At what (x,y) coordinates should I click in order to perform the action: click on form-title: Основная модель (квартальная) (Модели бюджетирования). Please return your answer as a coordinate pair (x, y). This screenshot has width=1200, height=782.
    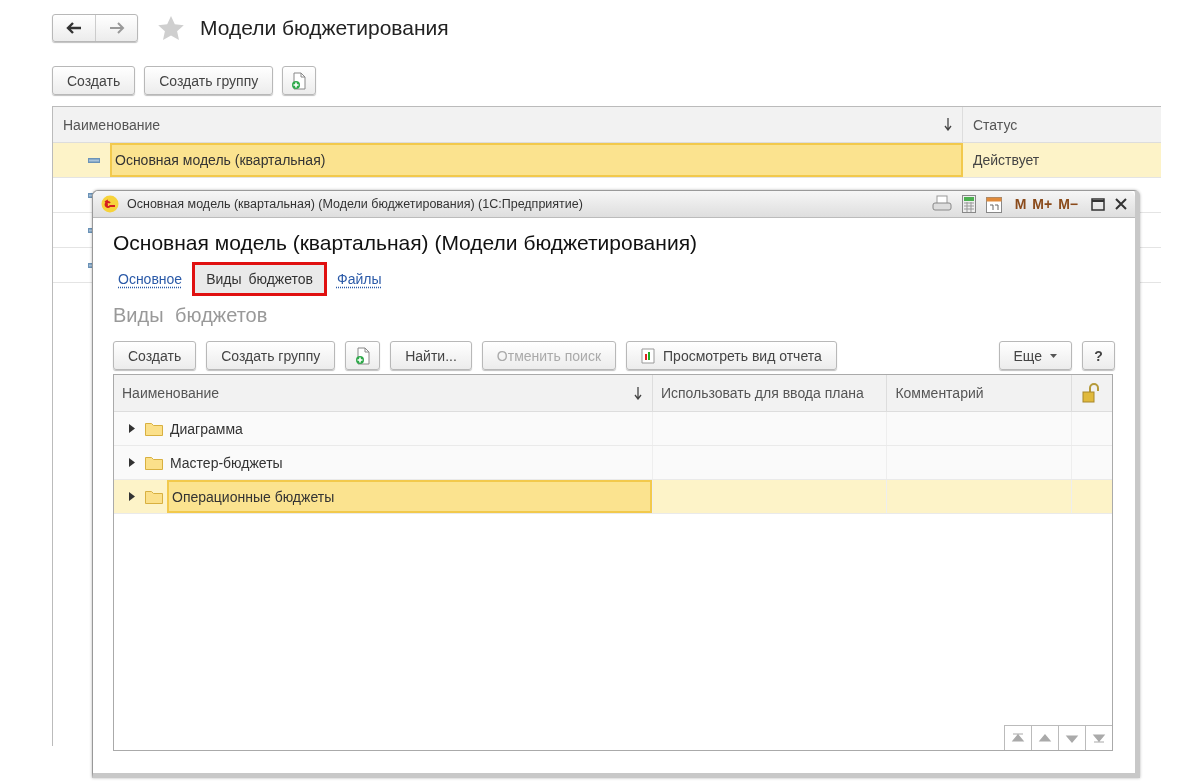
    Looking at the image, I should click on (405, 243).